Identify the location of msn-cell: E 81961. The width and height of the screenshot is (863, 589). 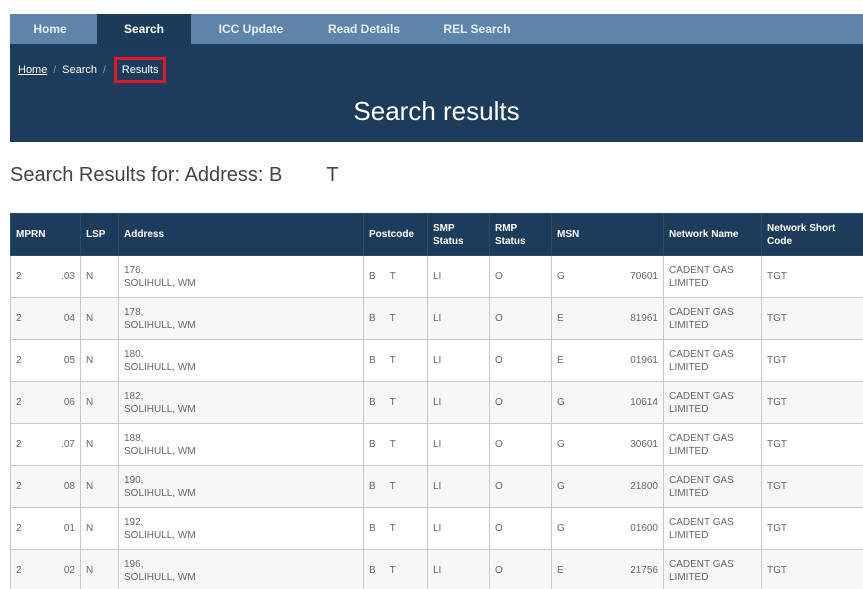
(607, 318).